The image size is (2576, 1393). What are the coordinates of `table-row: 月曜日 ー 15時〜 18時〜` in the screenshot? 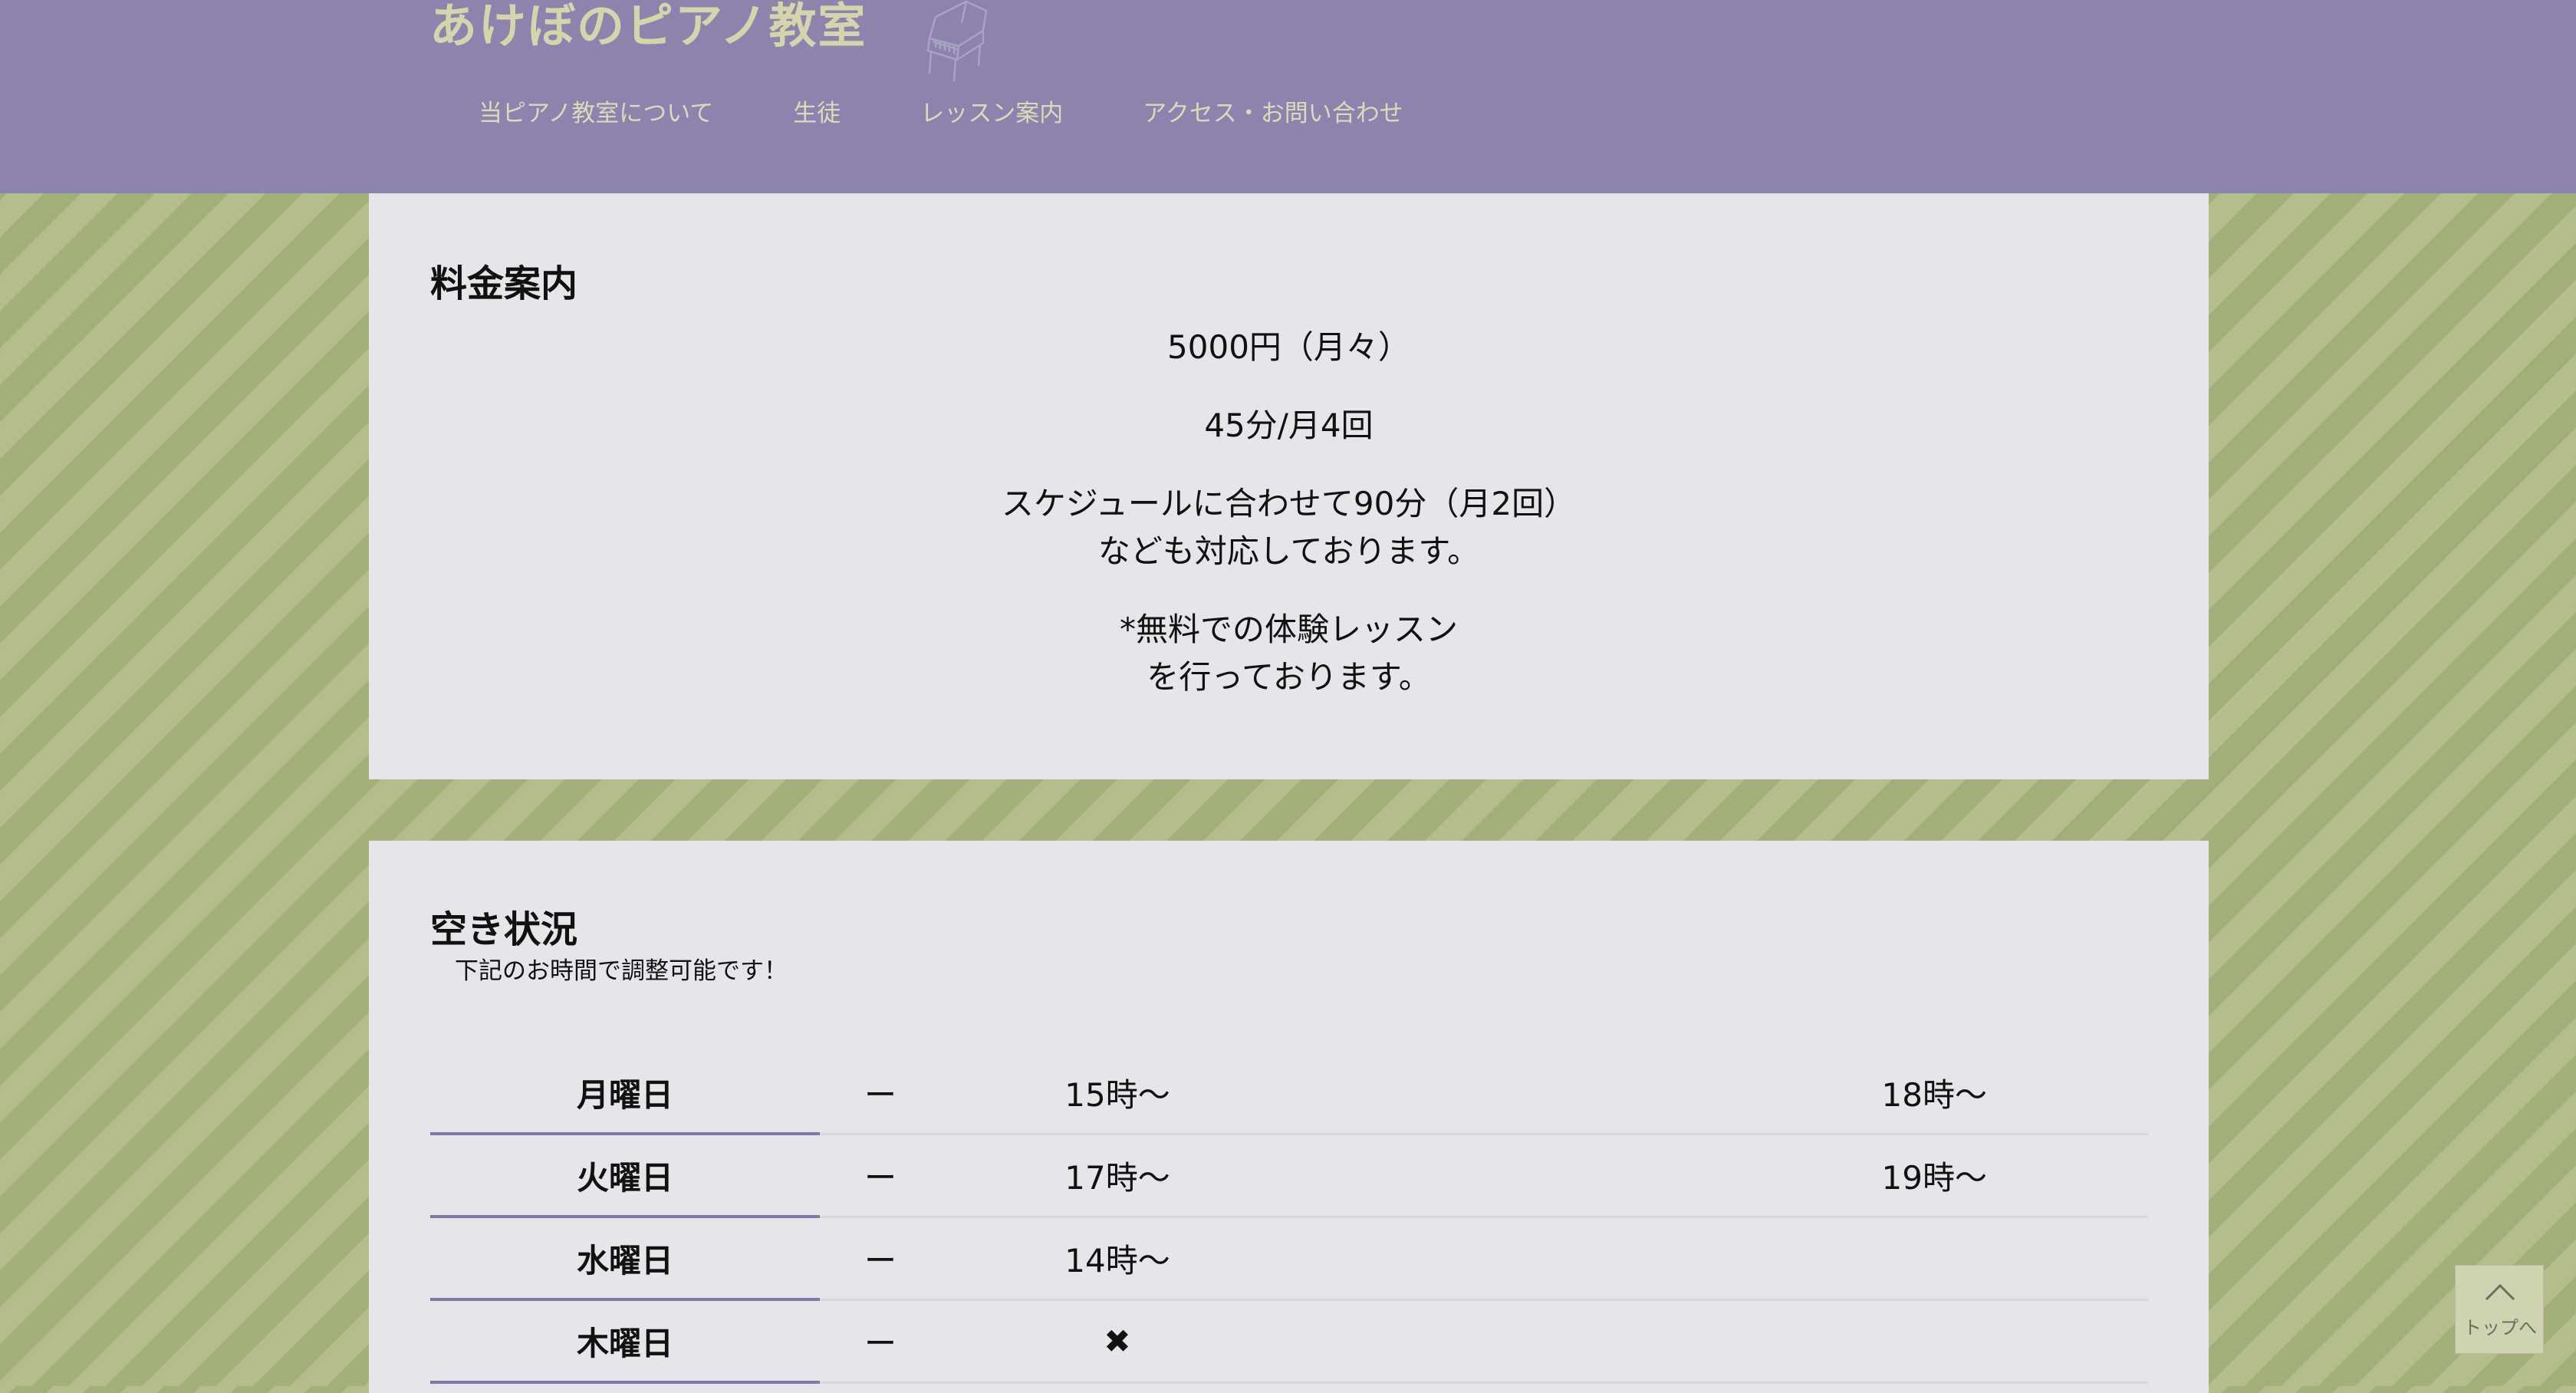 It's located at (1289, 1093).